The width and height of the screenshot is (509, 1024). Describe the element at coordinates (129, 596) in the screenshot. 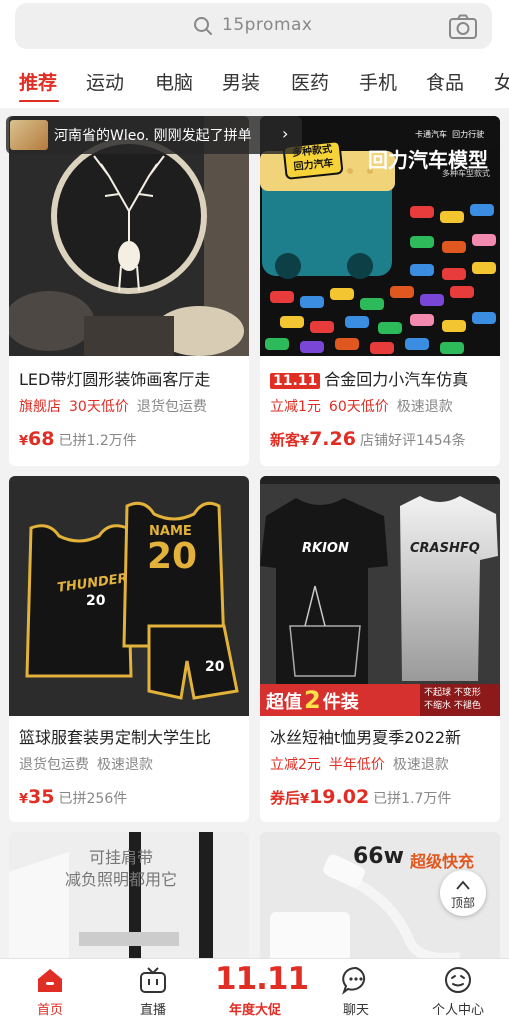

I see `product-image: THUNDER 20 NAME 20 20` at that location.